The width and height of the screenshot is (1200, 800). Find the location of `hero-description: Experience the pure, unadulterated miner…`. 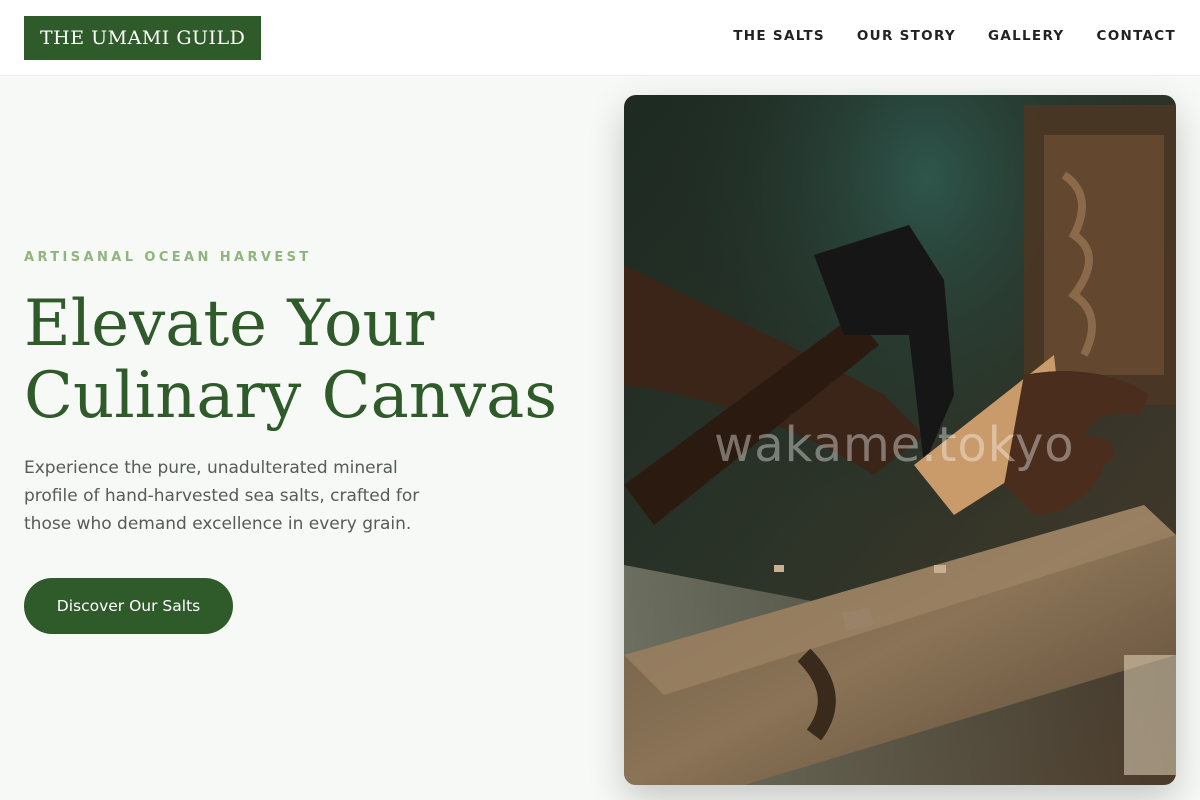

hero-description: Experience the pure, unadulterated miner… is located at coordinates (222, 496).